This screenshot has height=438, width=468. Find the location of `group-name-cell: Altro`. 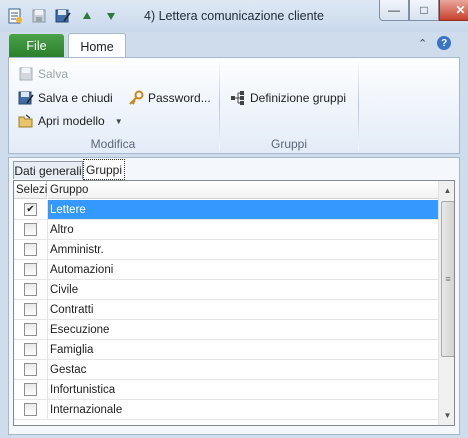

group-name-cell: Altro is located at coordinates (62, 229).